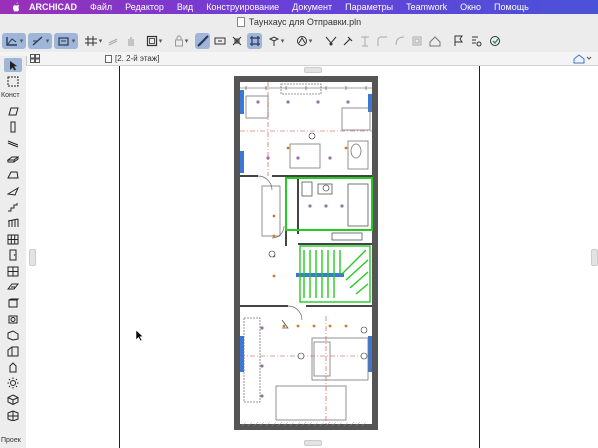 Image resolution: width=598 pixels, height=448 pixels. I want to click on pen-set-button: ▾, so click(40, 41).